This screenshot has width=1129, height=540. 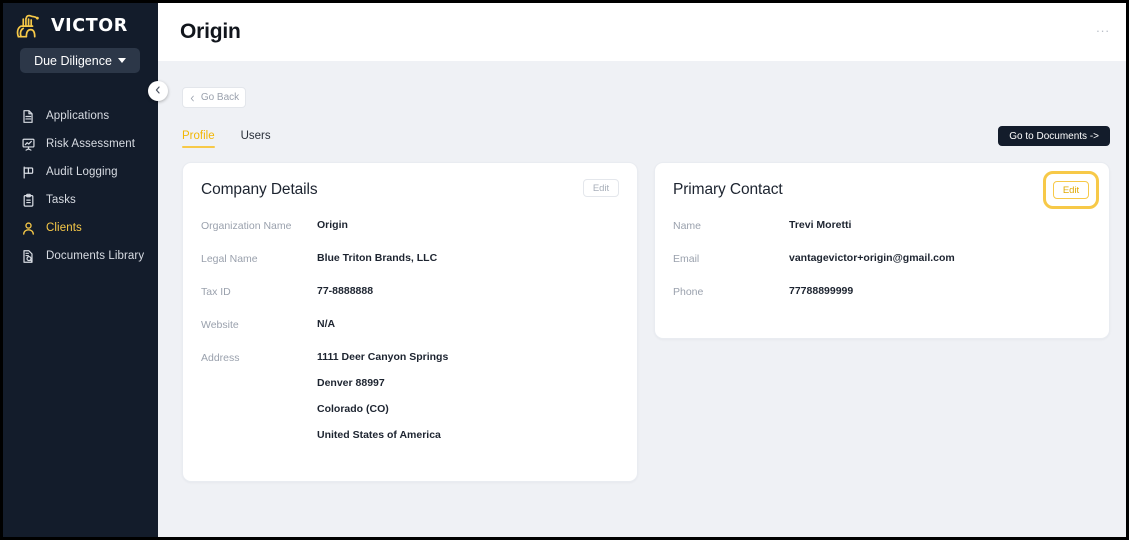 What do you see at coordinates (687, 226) in the screenshot?
I see `field-label: Name` at bounding box center [687, 226].